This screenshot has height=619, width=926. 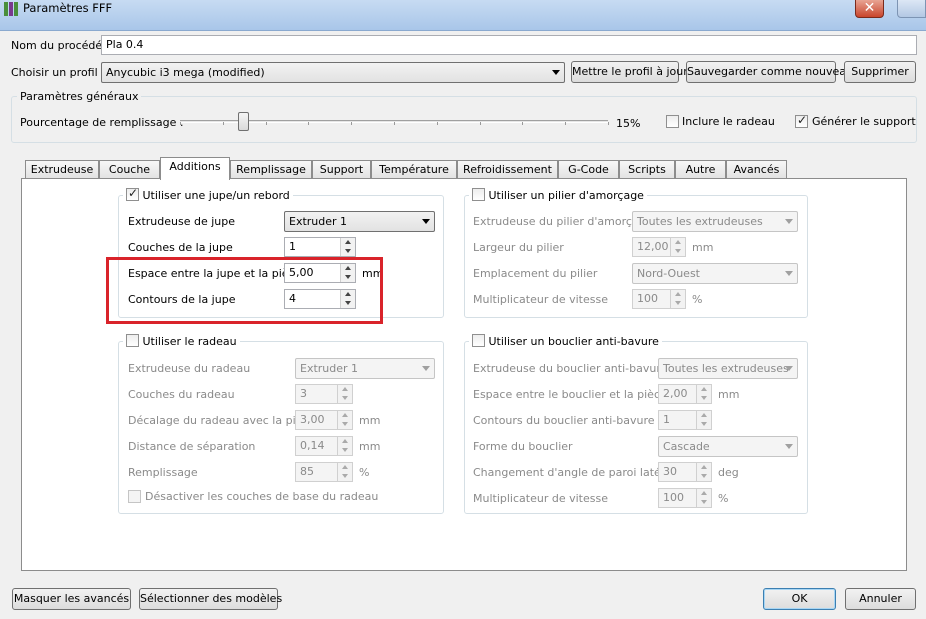 I want to click on tab-g-code: G-Code, so click(x=588, y=169).